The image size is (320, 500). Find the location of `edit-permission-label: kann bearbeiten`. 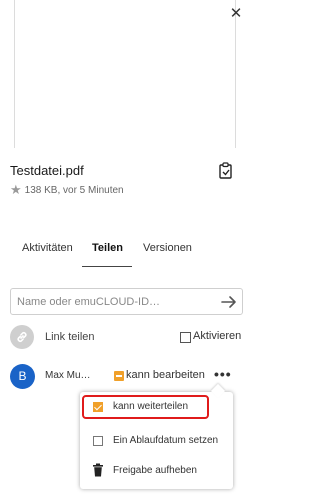

edit-permission-label: kann bearbeiten is located at coordinates (165, 375).